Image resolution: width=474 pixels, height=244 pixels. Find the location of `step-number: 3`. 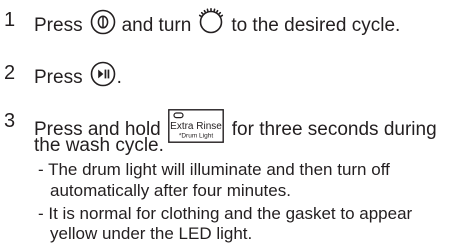

step-number: 3 is located at coordinates (10, 121).